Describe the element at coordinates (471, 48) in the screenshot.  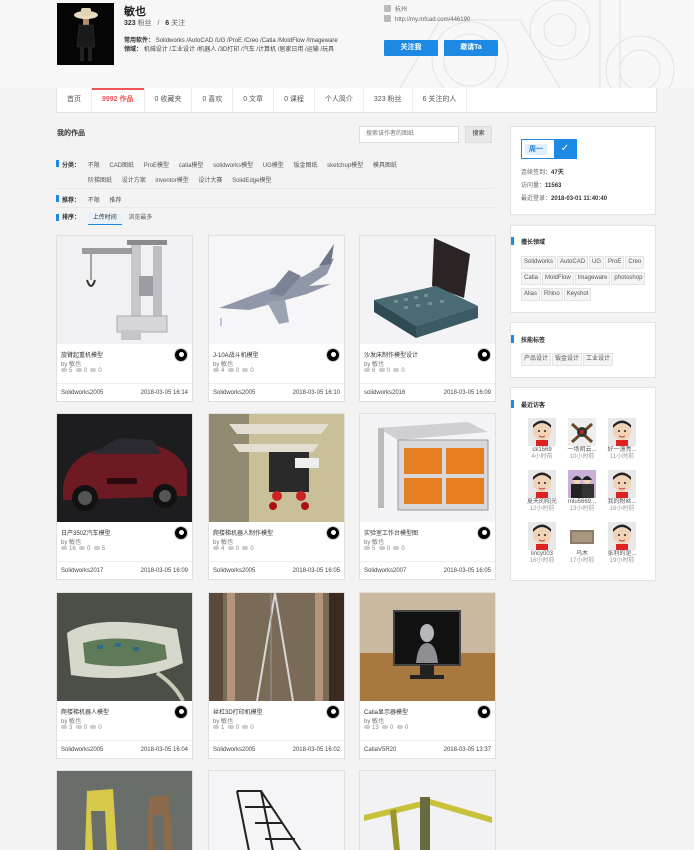
I see `invite-button: 邀请Ta` at that location.